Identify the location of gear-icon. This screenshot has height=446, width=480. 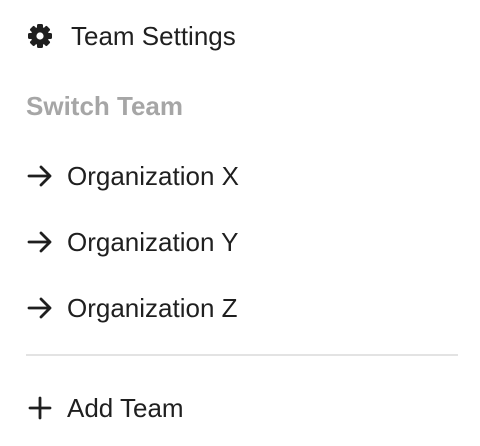
(40, 36).